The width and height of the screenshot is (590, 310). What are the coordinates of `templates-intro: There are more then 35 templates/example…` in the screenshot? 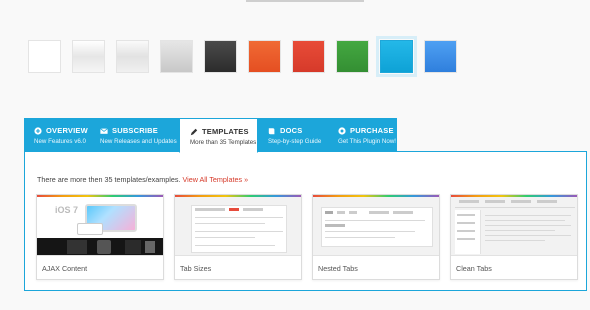 It's located at (142, 179).